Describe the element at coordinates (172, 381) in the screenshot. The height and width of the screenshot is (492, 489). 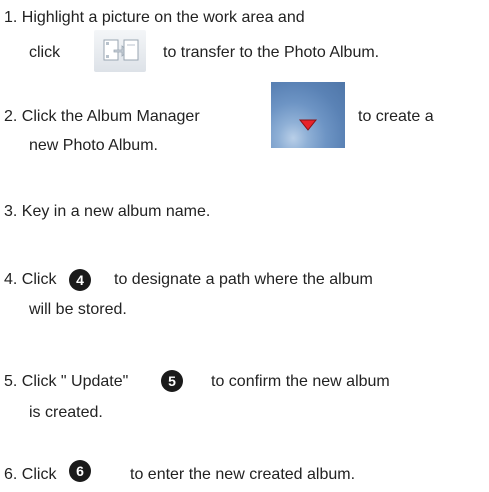
I see `callout-badge-5: 5` at that location.